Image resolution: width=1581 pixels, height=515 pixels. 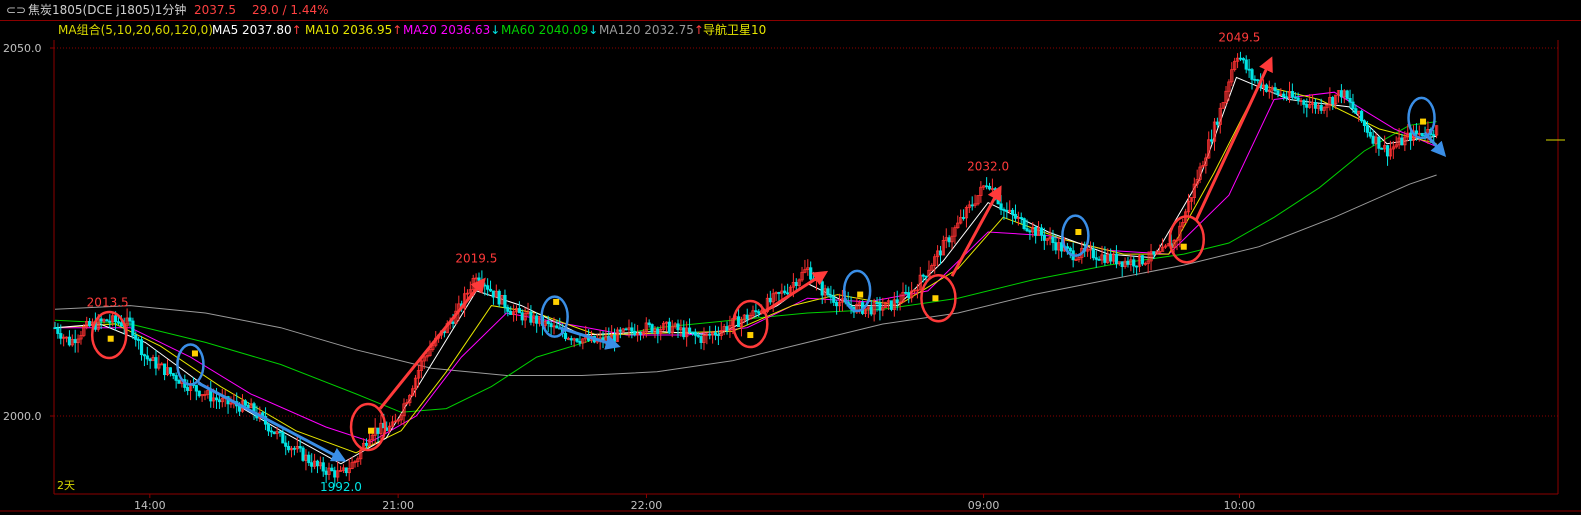 I want to click on contract-name: 焦炭1805(DCE j1805)1分钟, so click(x=107, y=10).